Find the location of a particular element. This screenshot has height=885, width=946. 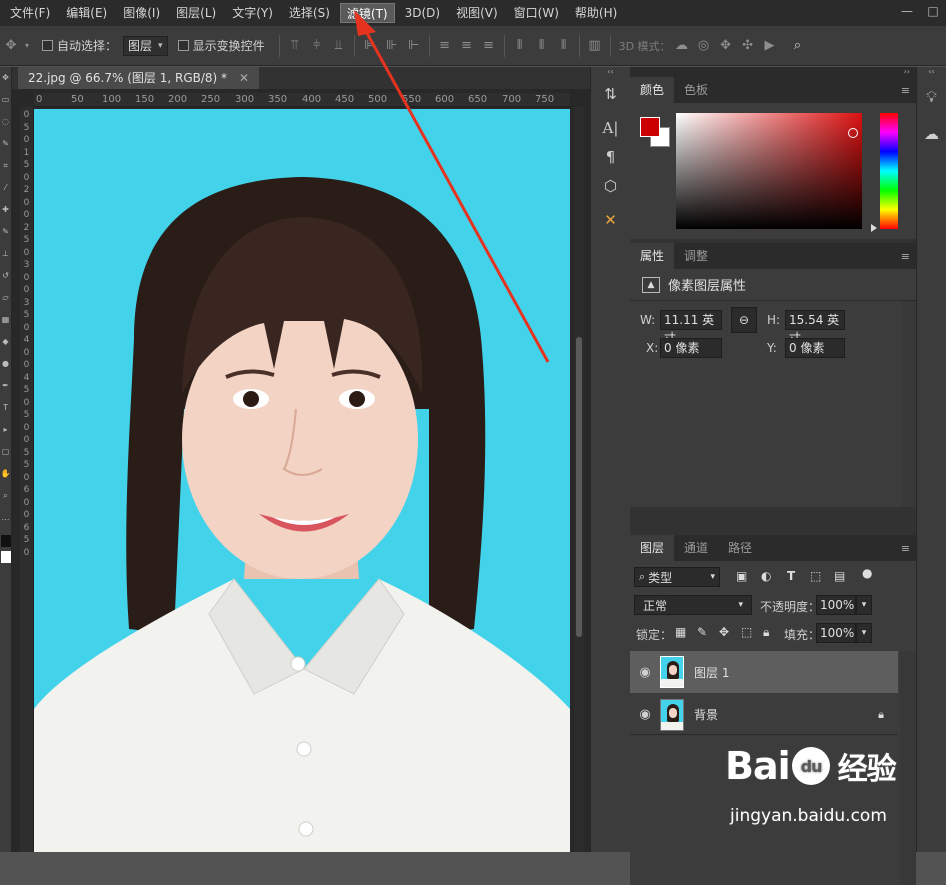

menu-select: 选择(S) is located at coordinates (309, 13).